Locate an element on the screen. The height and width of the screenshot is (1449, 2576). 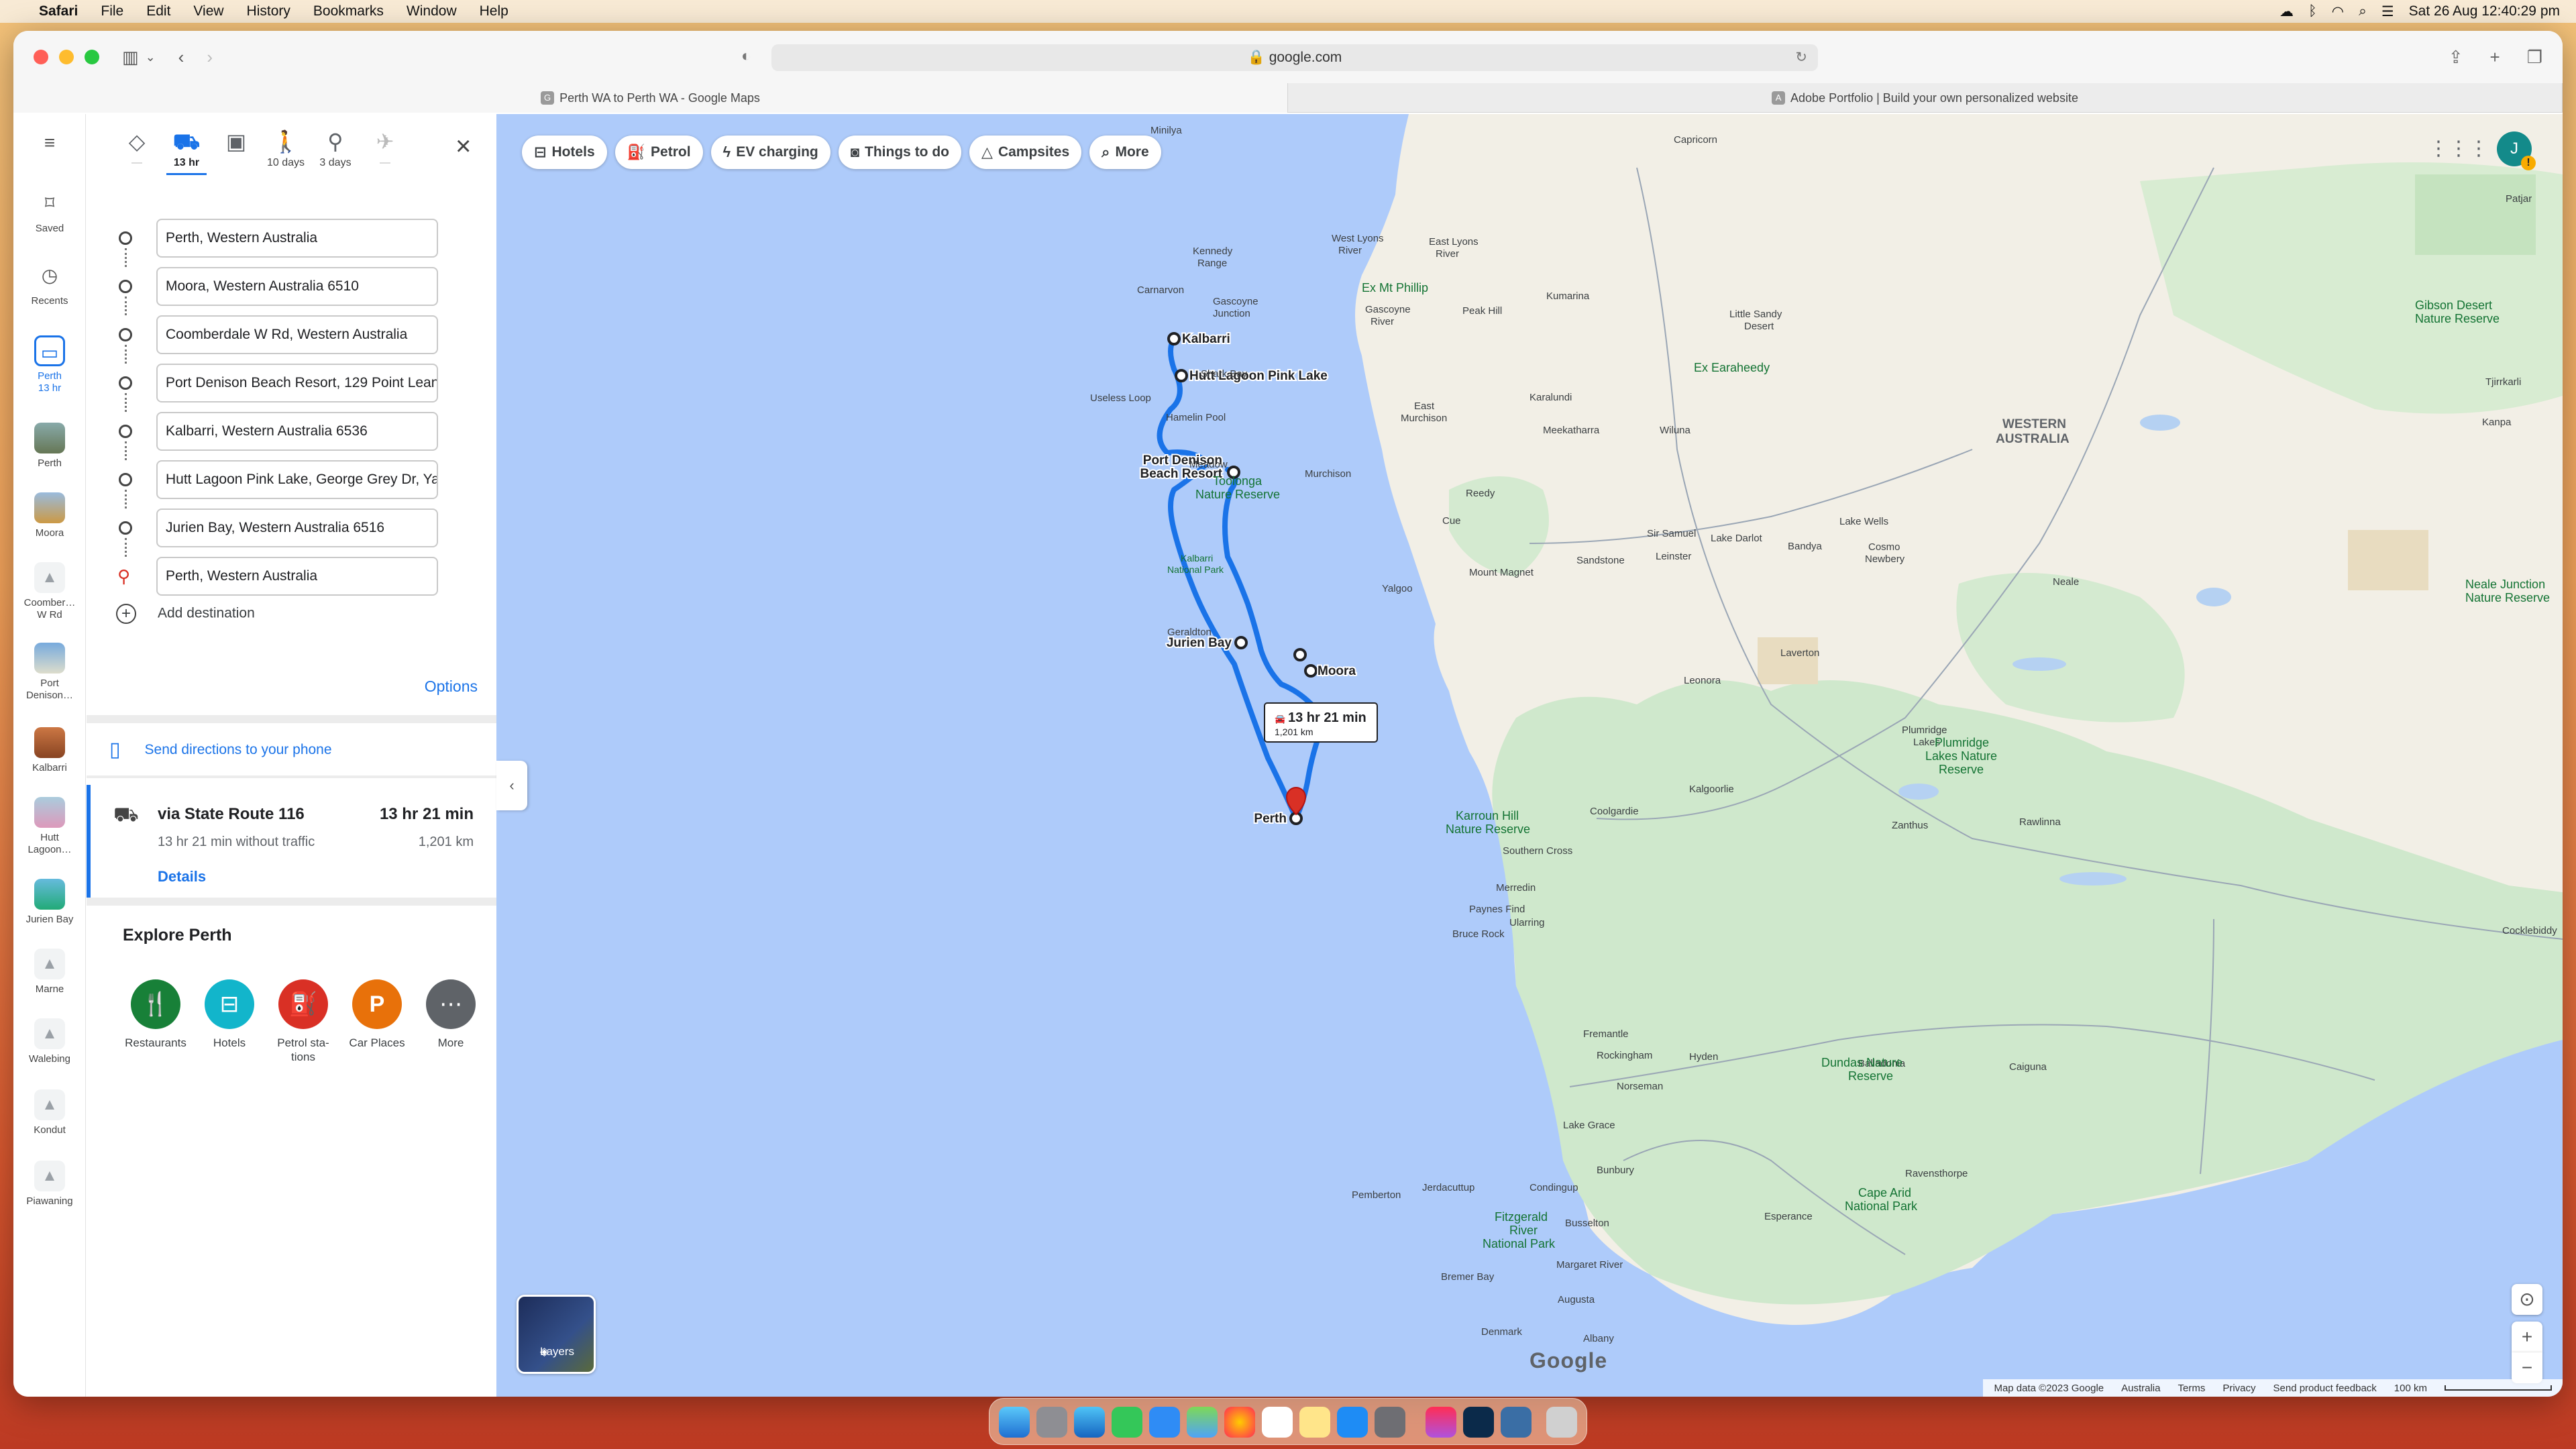
menu-button: ≡ is located at coordinates (49, 144).